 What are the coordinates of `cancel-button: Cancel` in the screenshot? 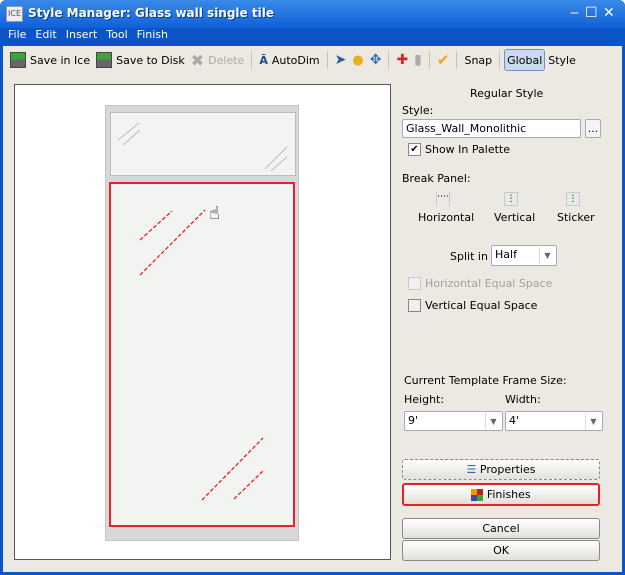 It's located at (501, 528).